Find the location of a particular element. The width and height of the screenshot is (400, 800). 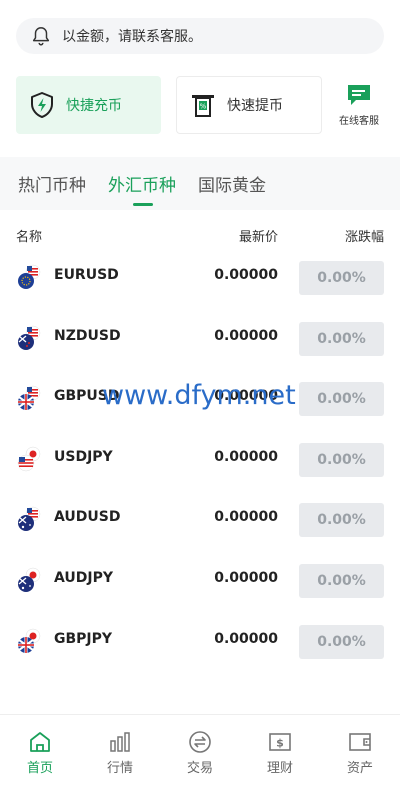

bell-icon is located at coordinates (41, 36).